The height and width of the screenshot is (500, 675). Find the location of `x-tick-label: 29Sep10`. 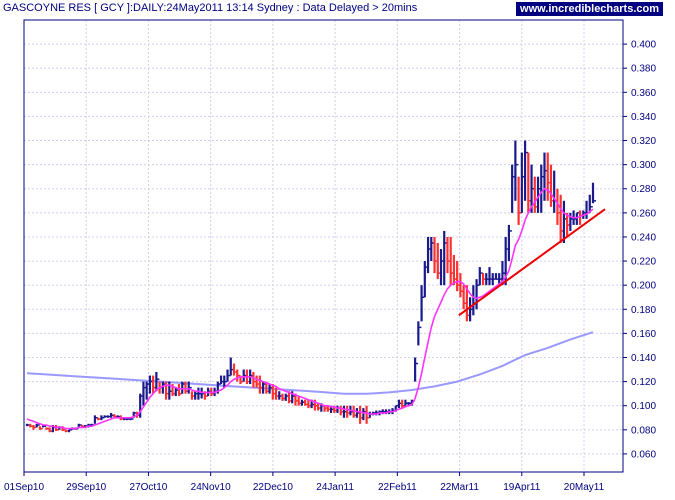

x-tick-label: 29Sep10 is located at coordinates (86, 487).